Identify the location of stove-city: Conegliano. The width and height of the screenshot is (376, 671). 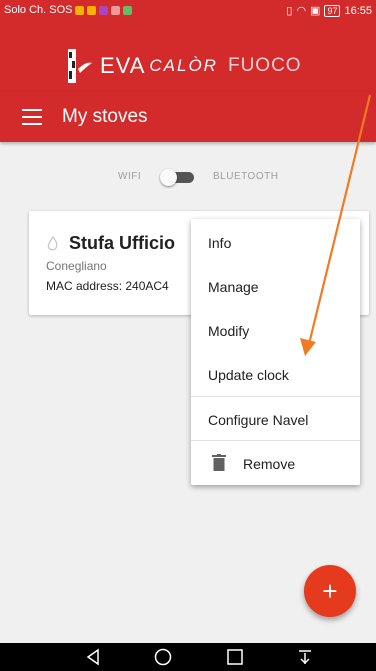
(76, 266).